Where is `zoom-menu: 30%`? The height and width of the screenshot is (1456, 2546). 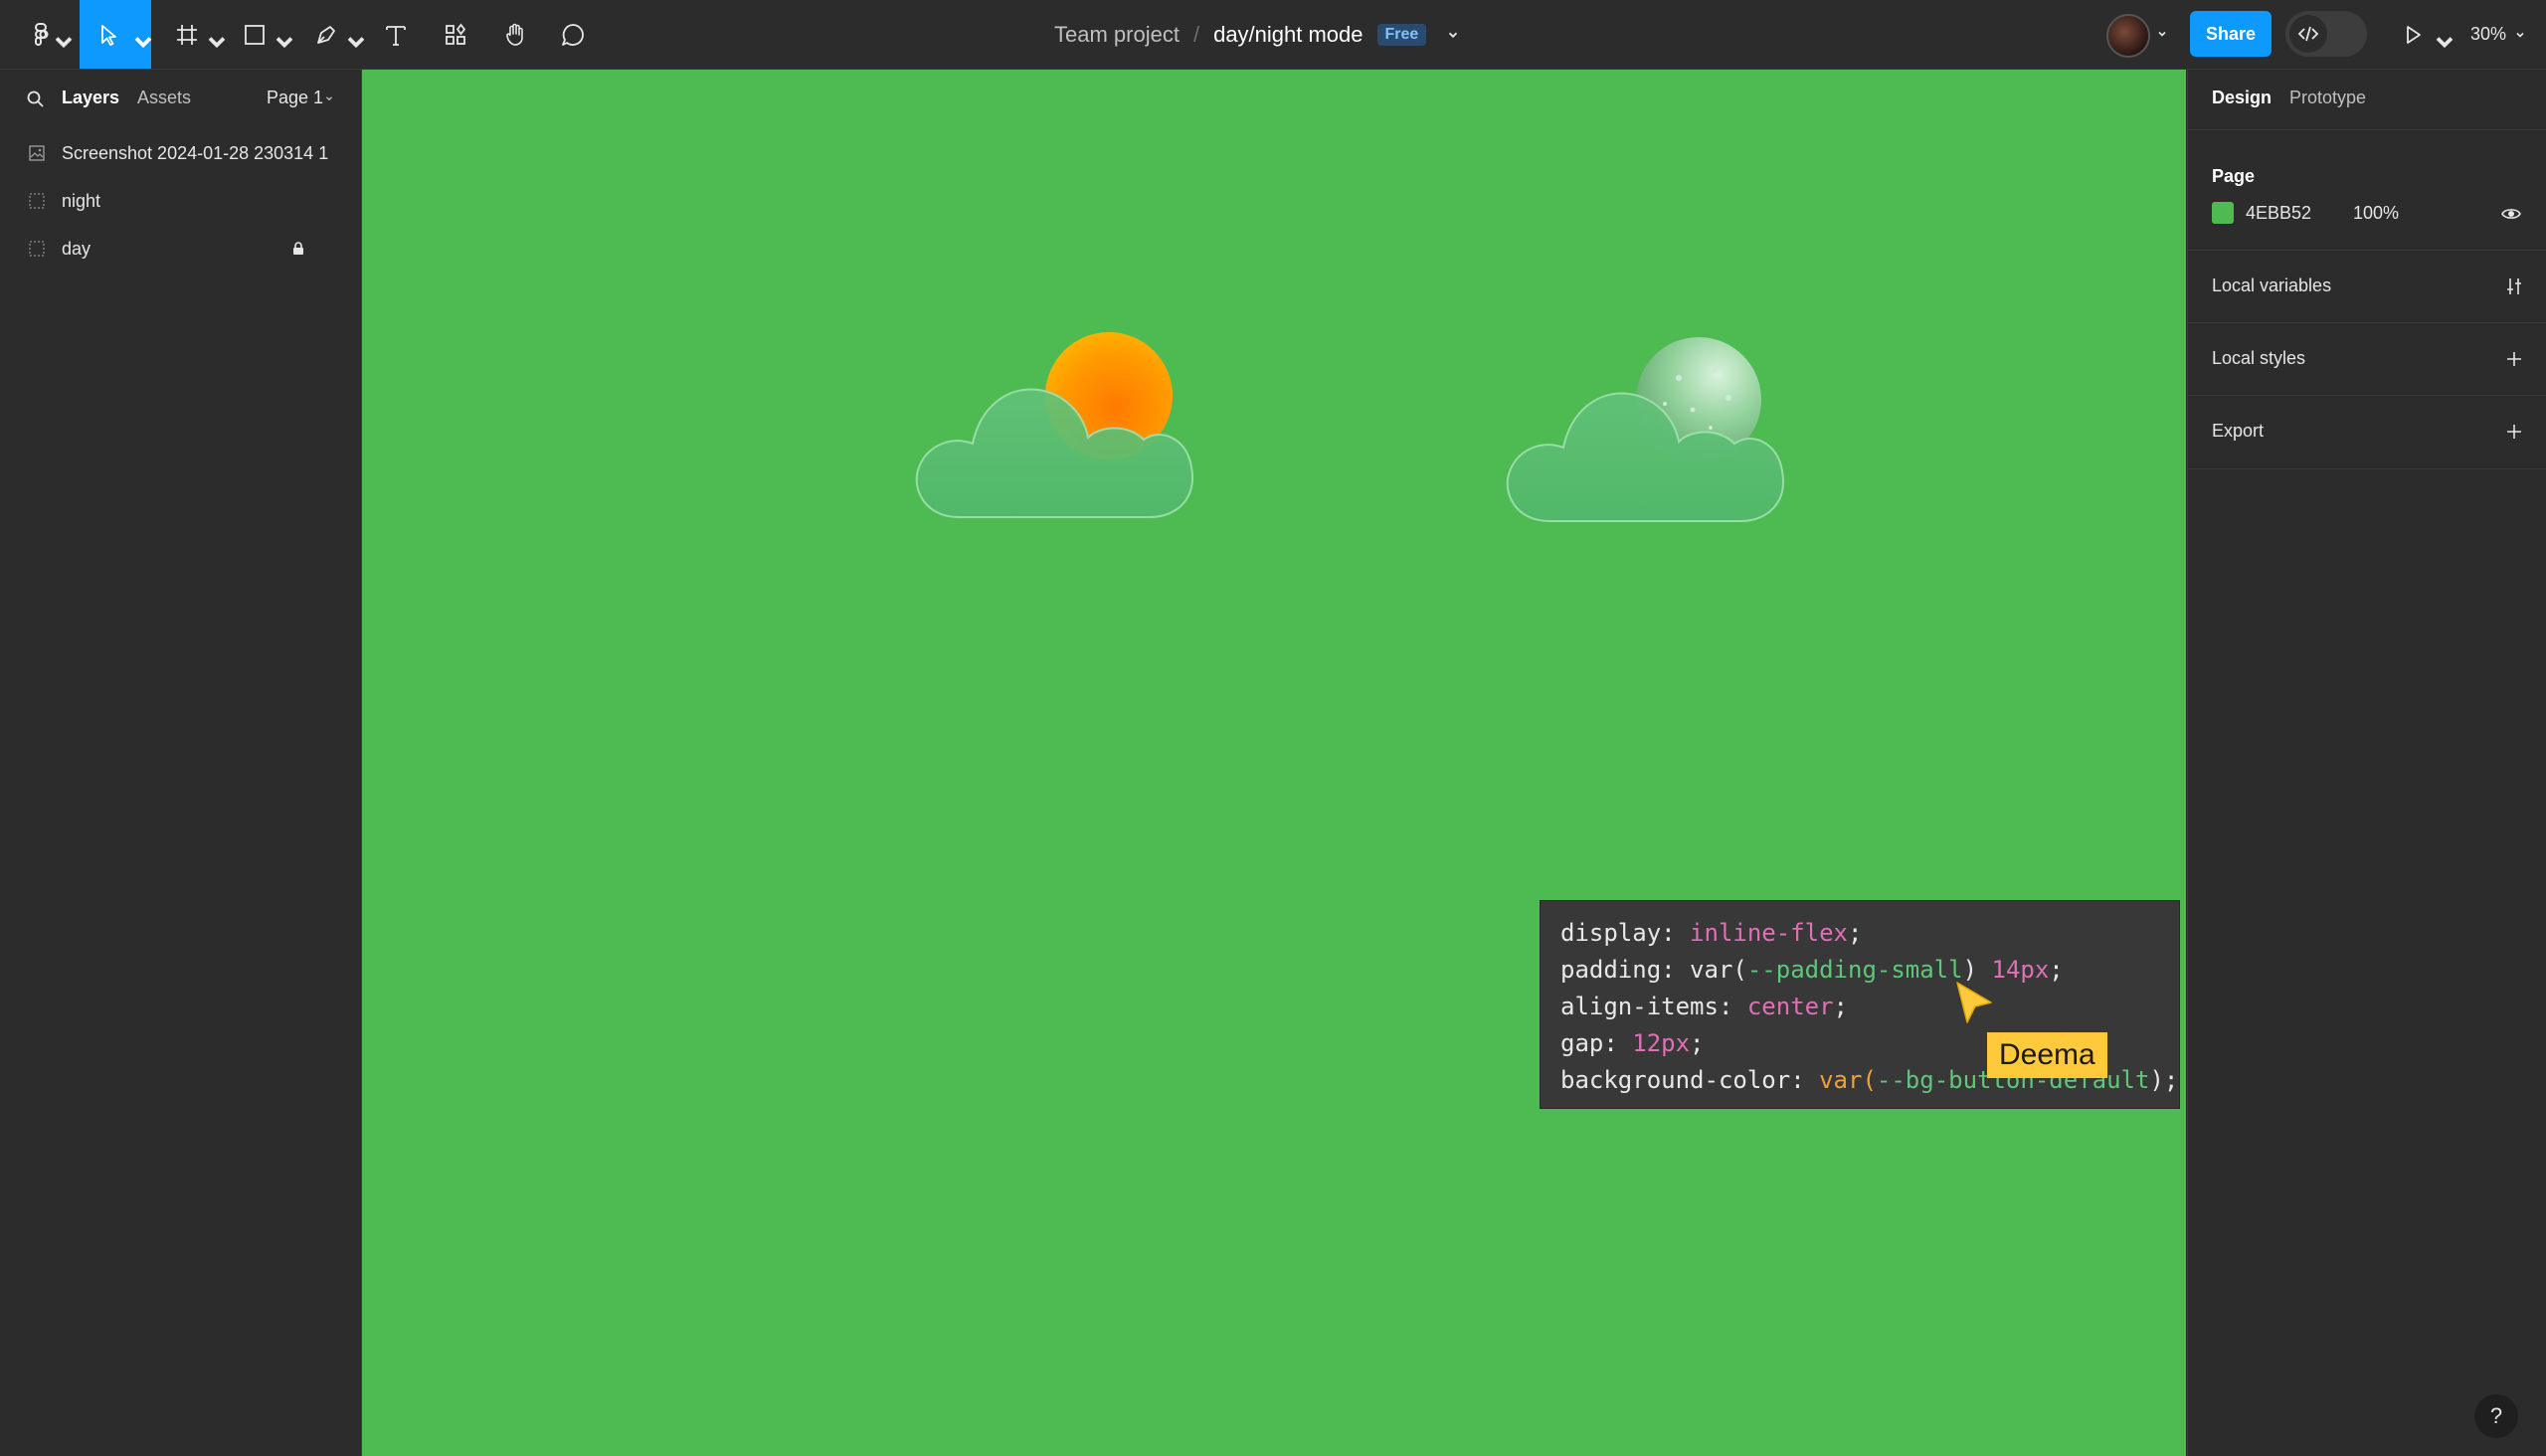 zoom-menu: 30% is located at coordinates (2498, 34).